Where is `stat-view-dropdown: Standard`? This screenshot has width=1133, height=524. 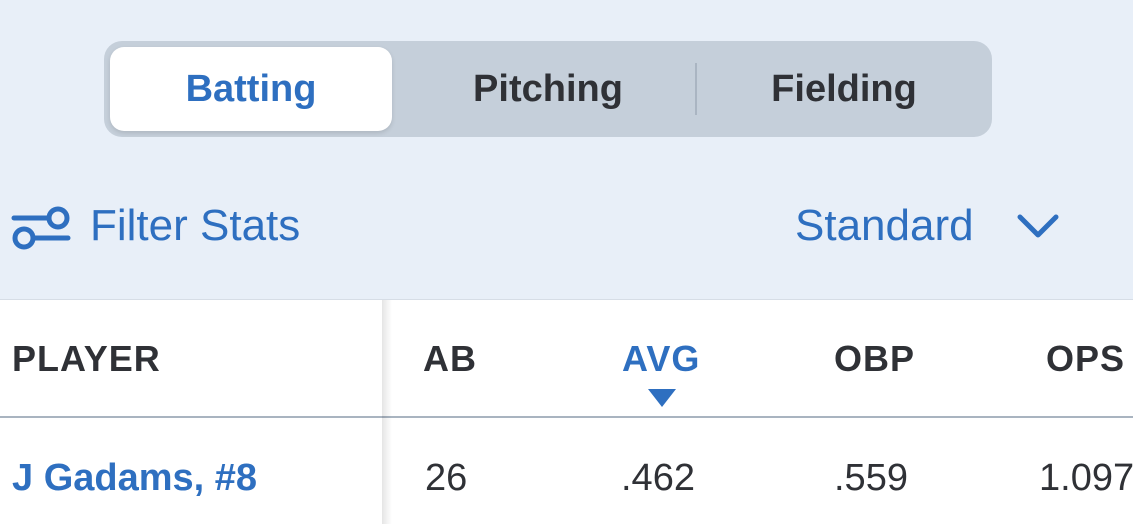
stat-view-dropdown: Standard is located at coordinates (927, 226).